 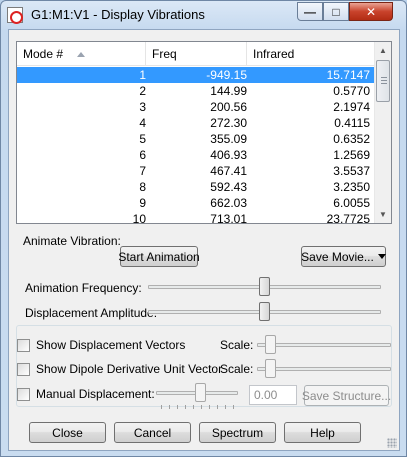 What do you see at coordinates (118, 14) in the screenshot?
I see `window-title: G1:M1:V1 - Display Vibrations` at bounding box center [118, 14].